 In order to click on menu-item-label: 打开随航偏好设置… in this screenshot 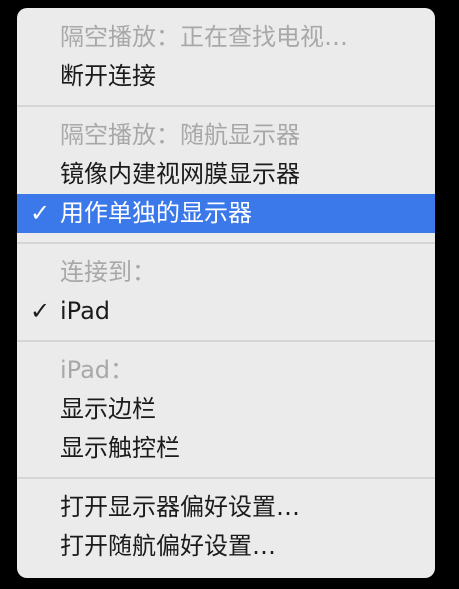, I will do `click(168, 546)`.